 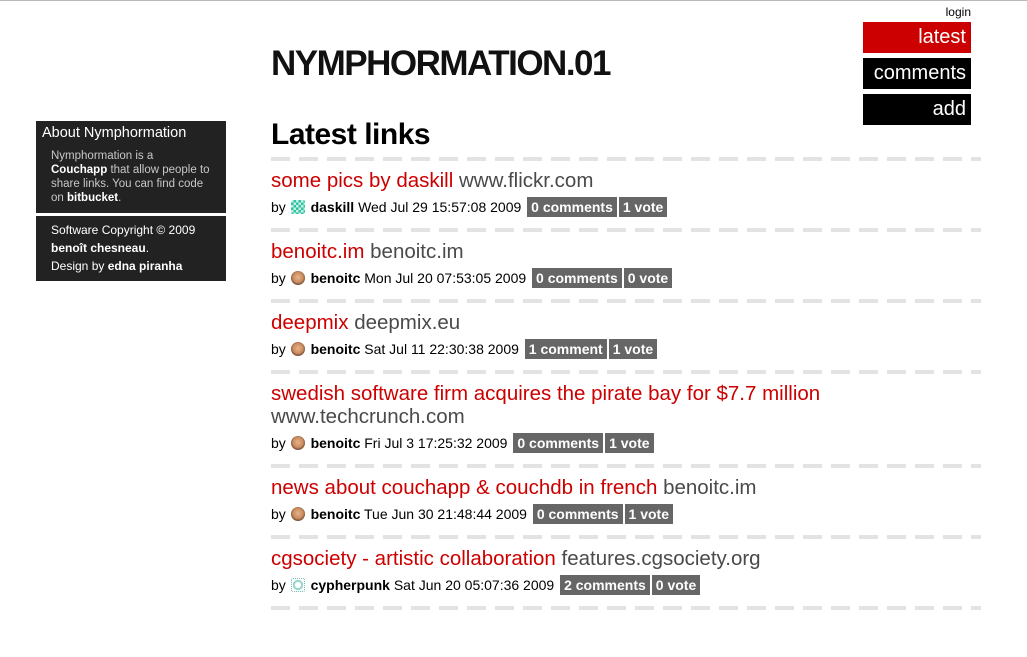 I want to click on nav-latest: latest, so click(x=917, y=37).